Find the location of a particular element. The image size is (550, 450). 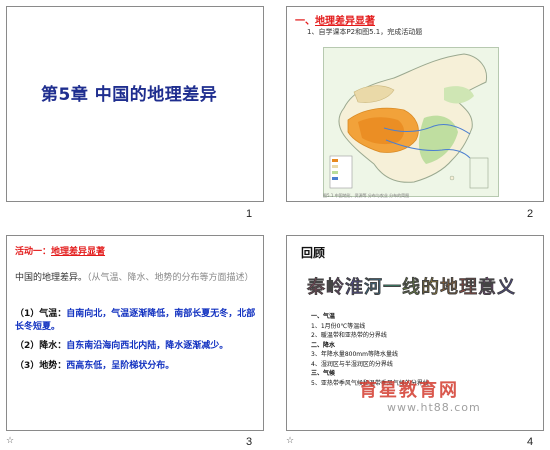

slide-1-title: 第5章 中国的地理差异 is located at coordinates (129, 95).